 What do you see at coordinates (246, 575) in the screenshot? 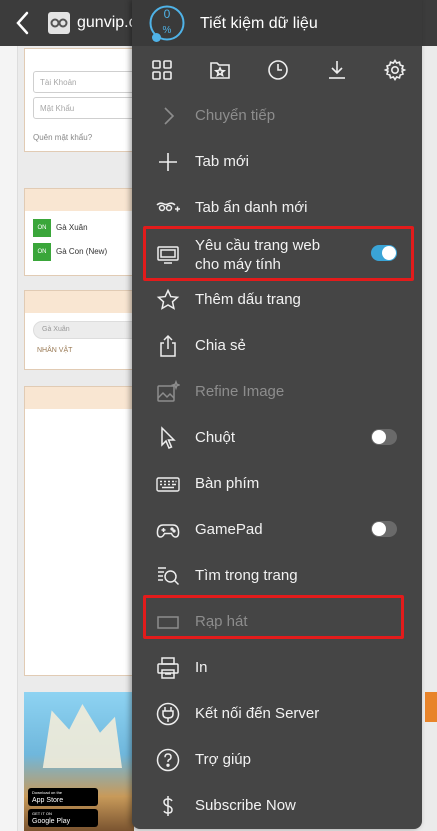
I see `menu-item-label: Tìm trong trang` at bounding box center [246, 575].